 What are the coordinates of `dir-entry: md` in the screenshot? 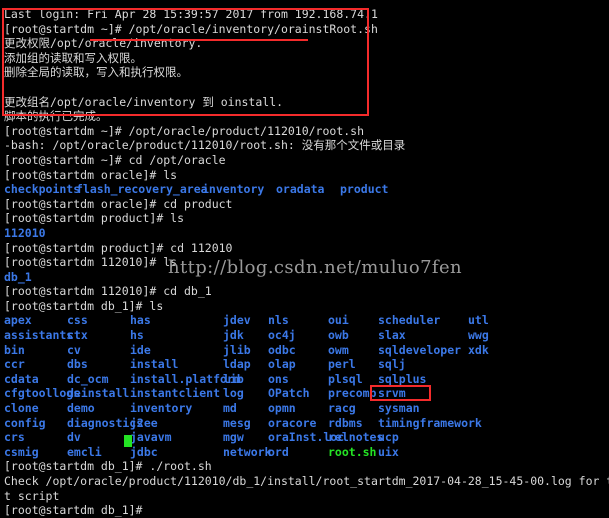 It's located at (230, 408).